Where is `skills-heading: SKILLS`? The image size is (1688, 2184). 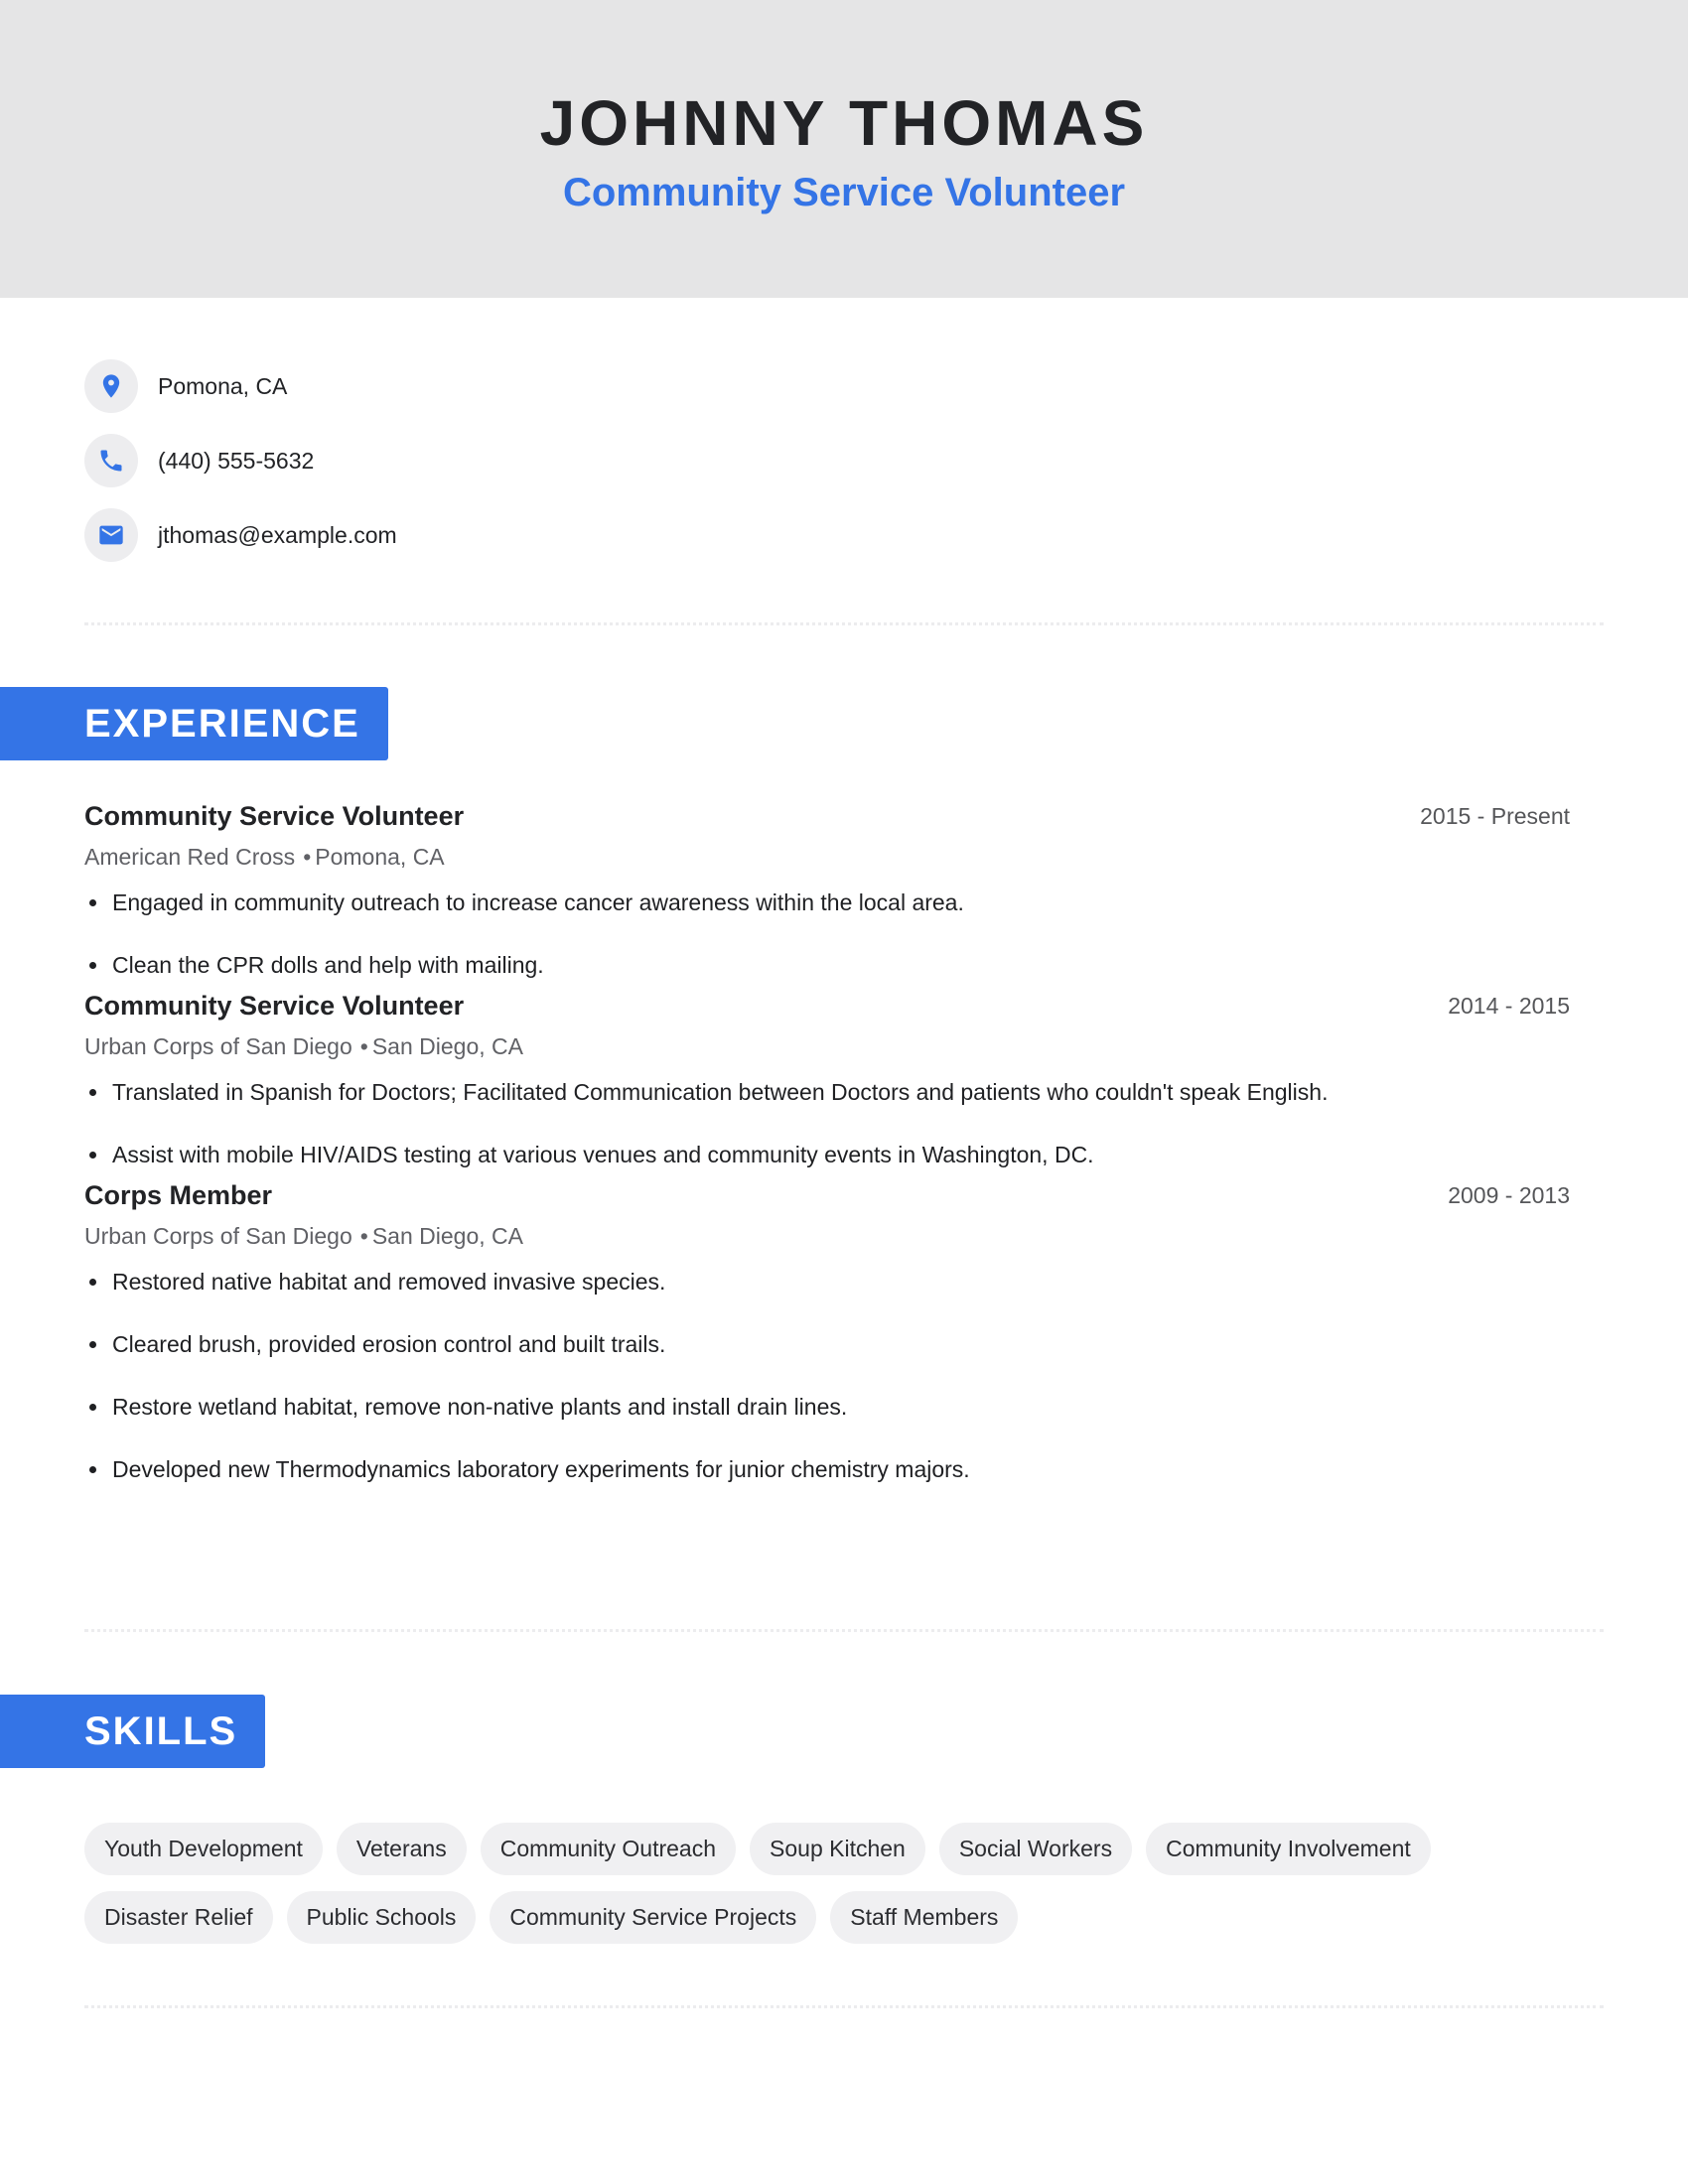
skills-heading: SKILLS is located at coordinates (132, 1731).